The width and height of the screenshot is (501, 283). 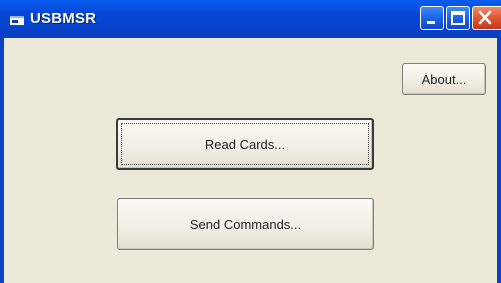 What do you see at coordinates (431, 22) in the screenshot?
I see `minimize-icon` at bounding box center [431, 22].